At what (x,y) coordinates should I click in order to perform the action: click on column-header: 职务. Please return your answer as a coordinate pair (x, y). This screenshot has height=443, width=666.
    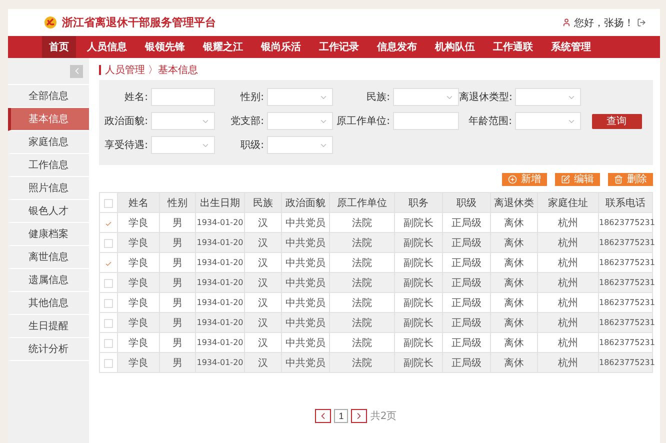
    Looking at the image, I should click on (418, 202).